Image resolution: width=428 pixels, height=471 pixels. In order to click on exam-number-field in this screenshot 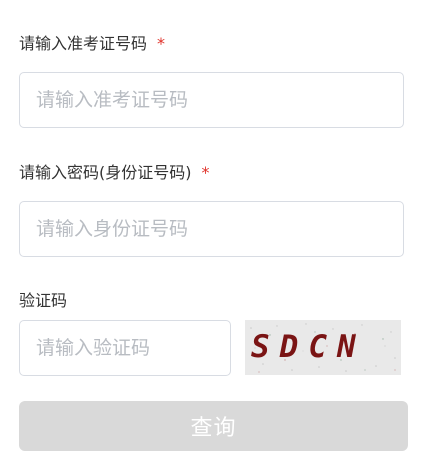, I will do `click(211, 100)`.